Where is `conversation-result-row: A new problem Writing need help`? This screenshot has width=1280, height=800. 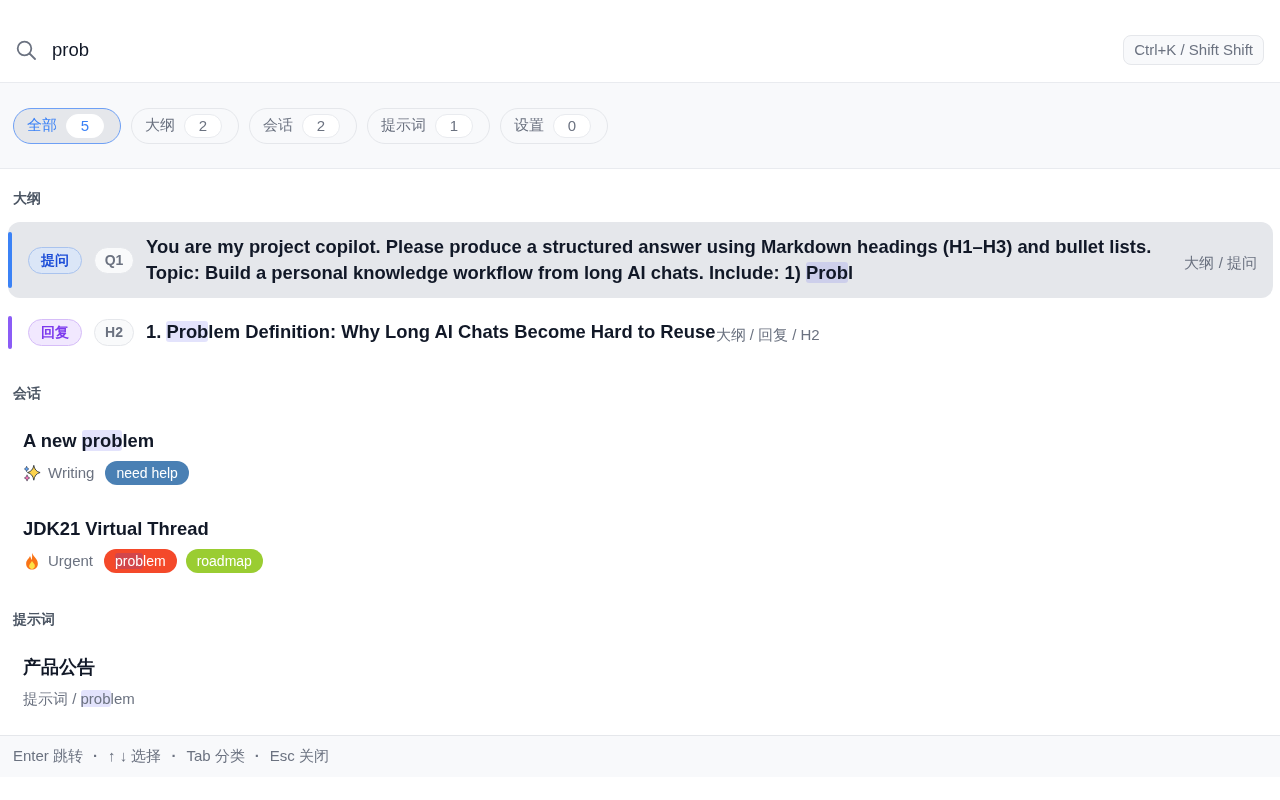
conversation-result-row: A new problem Writing need help is located at coordinates (640, 456).